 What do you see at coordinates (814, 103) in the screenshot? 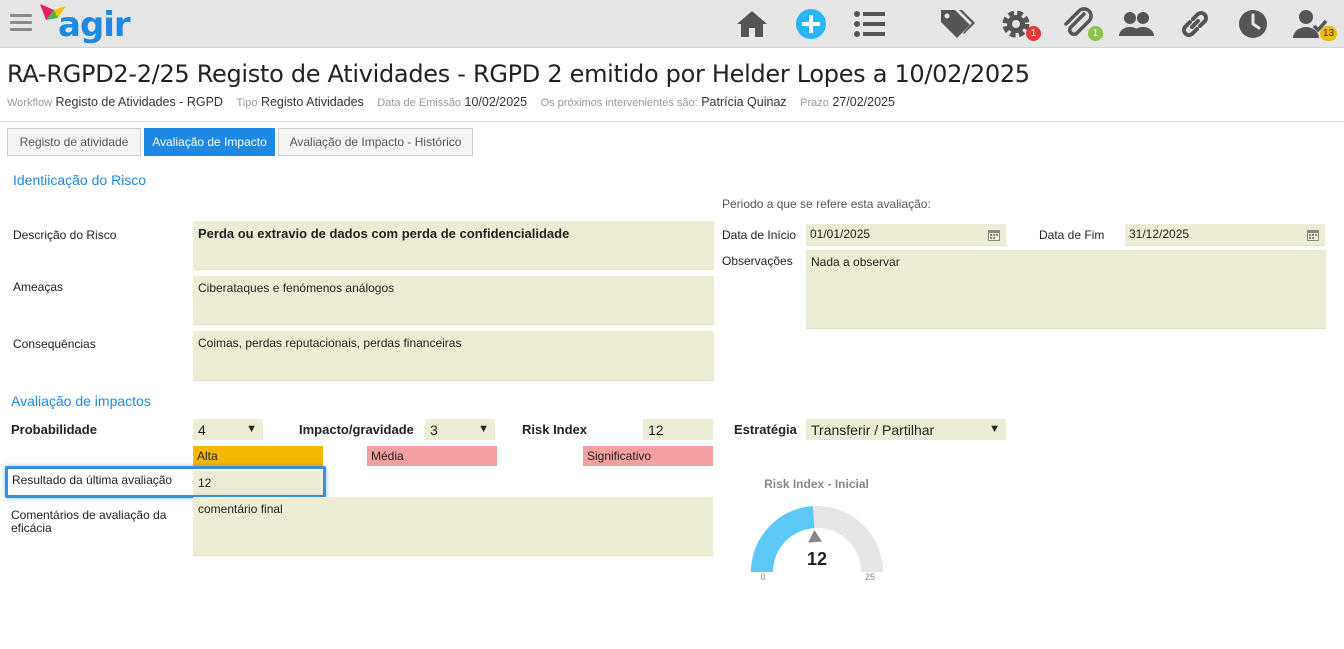
I see `meta-label-prazo: Prazo` at bounding box center [814, 103].